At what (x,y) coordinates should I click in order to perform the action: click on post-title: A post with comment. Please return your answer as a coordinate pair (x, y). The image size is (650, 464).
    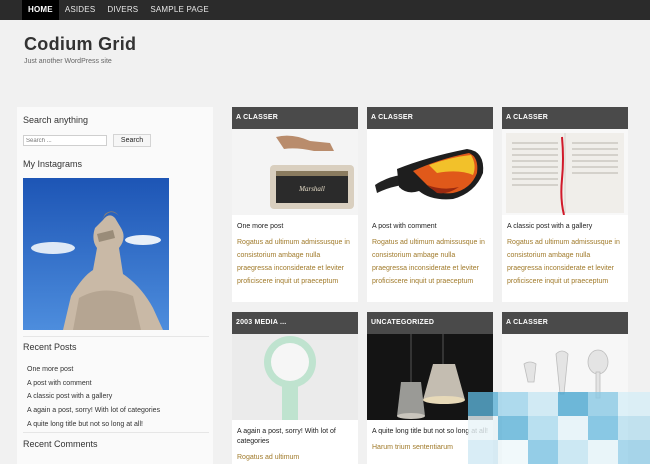
    Looking at the image, I should click on (430, 227).